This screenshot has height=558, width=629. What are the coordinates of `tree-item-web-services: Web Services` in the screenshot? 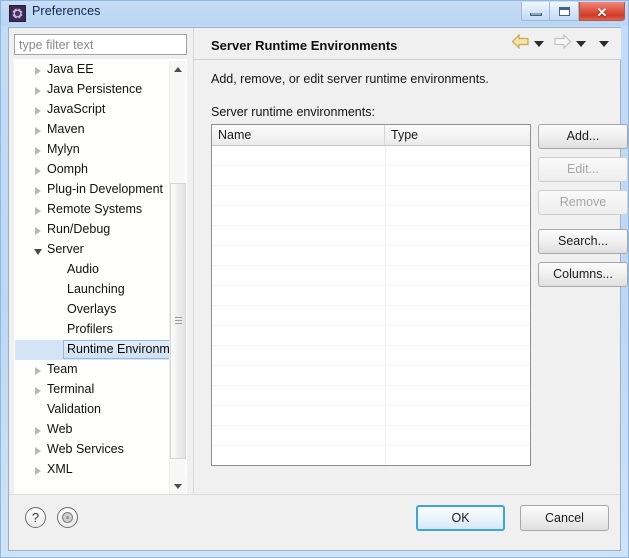 It's located at (95, 450).